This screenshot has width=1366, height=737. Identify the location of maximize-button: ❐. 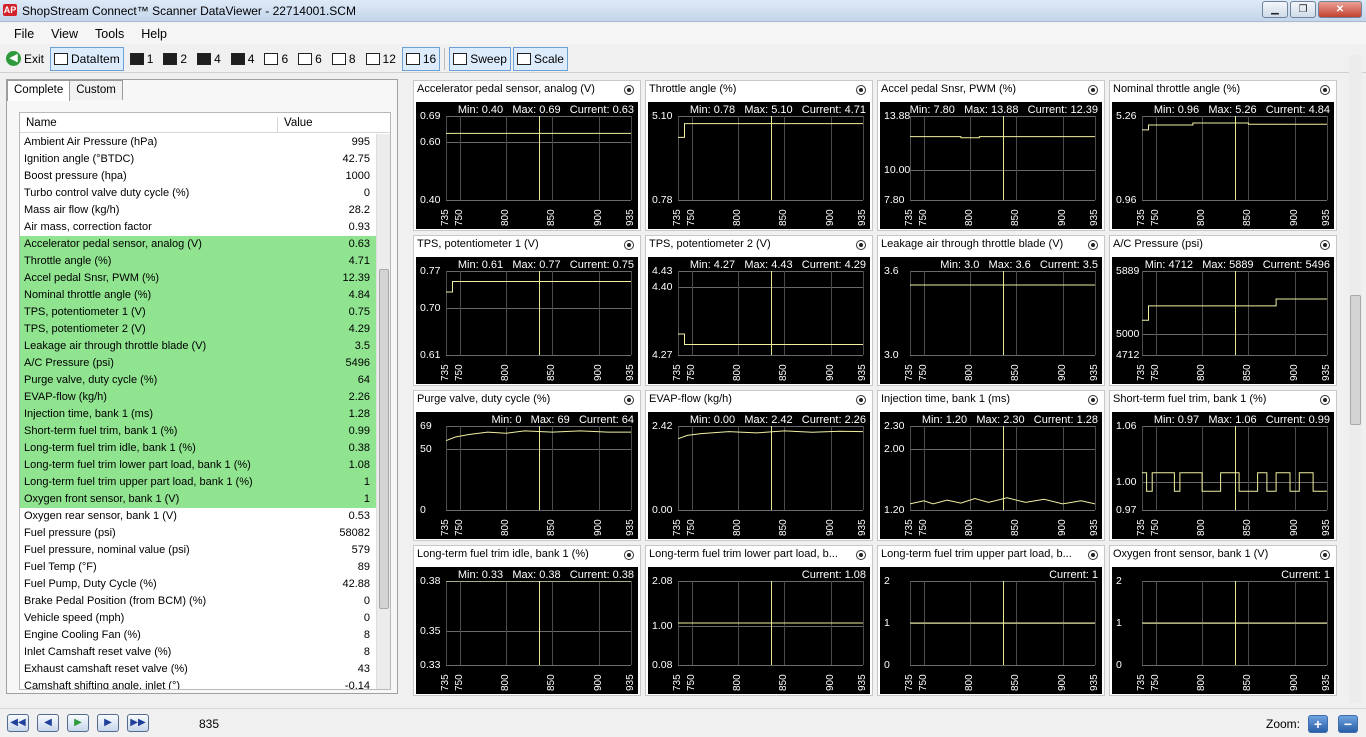
(1303, 9).